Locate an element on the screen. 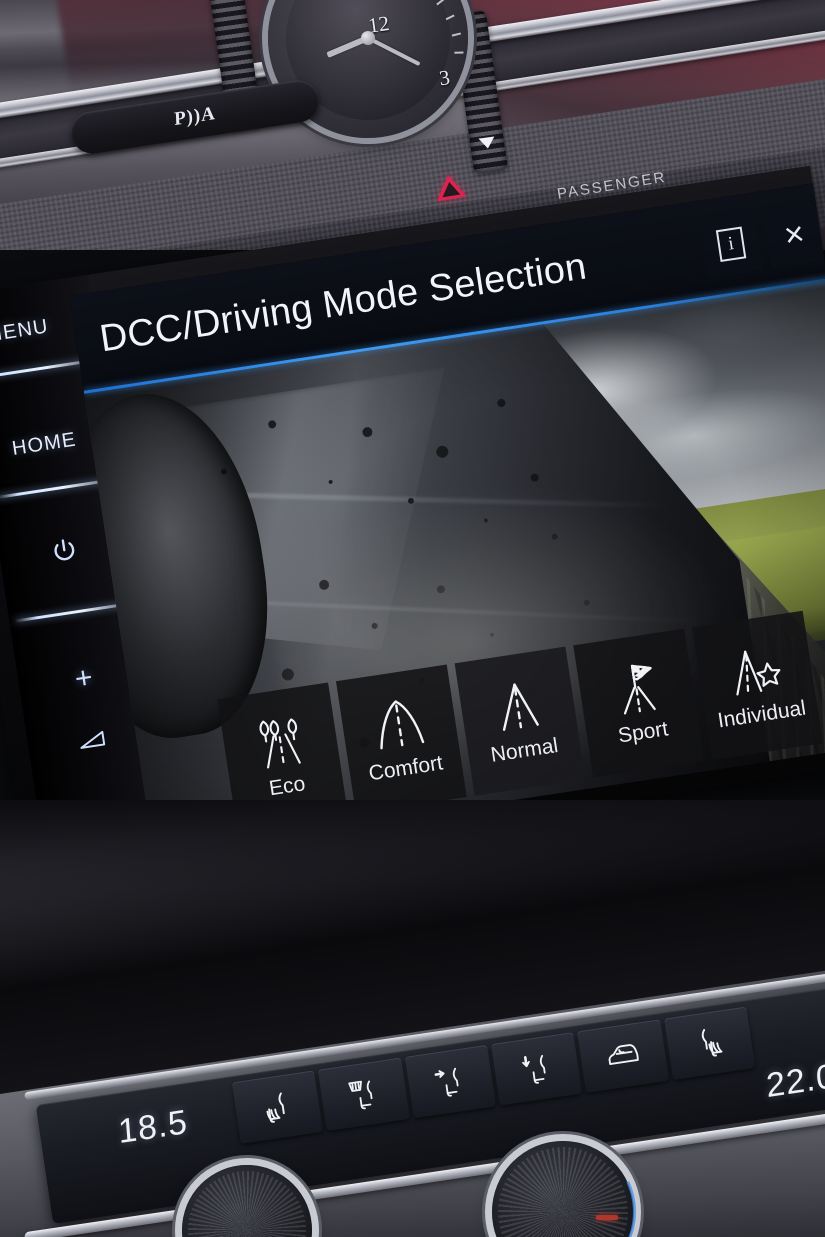 The image size is (825, 1237). mode-label: Sport is located at coordinates (643, 732).